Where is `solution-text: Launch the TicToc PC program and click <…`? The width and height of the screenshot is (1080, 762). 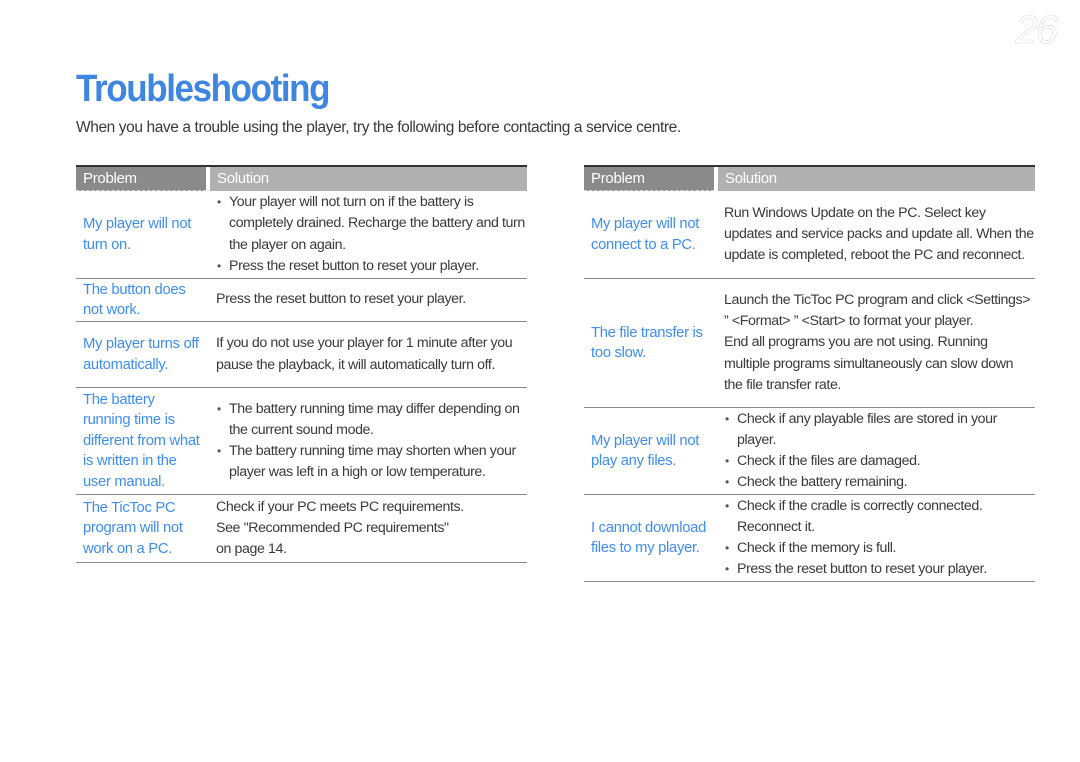 solution-text: Launch the TicToc PC program and click <… is located at coordinates (877, 310).